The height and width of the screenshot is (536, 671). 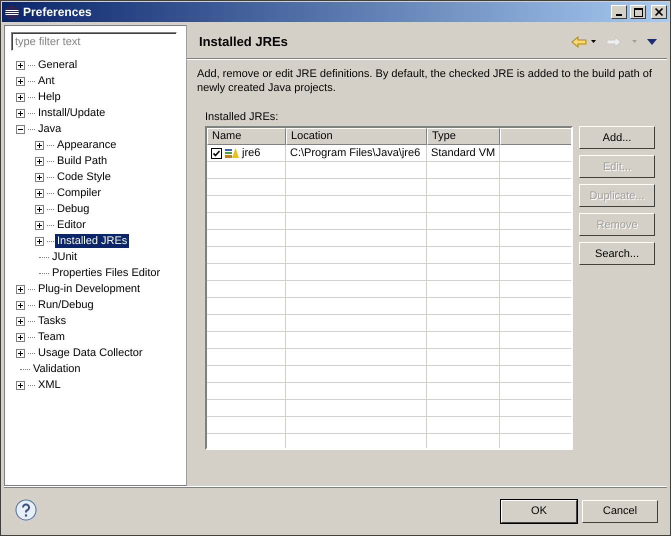 What do you see at coordinates (246, 136) in the screenshot?
I see `column-header: Name` at bounding box center [246, 136].